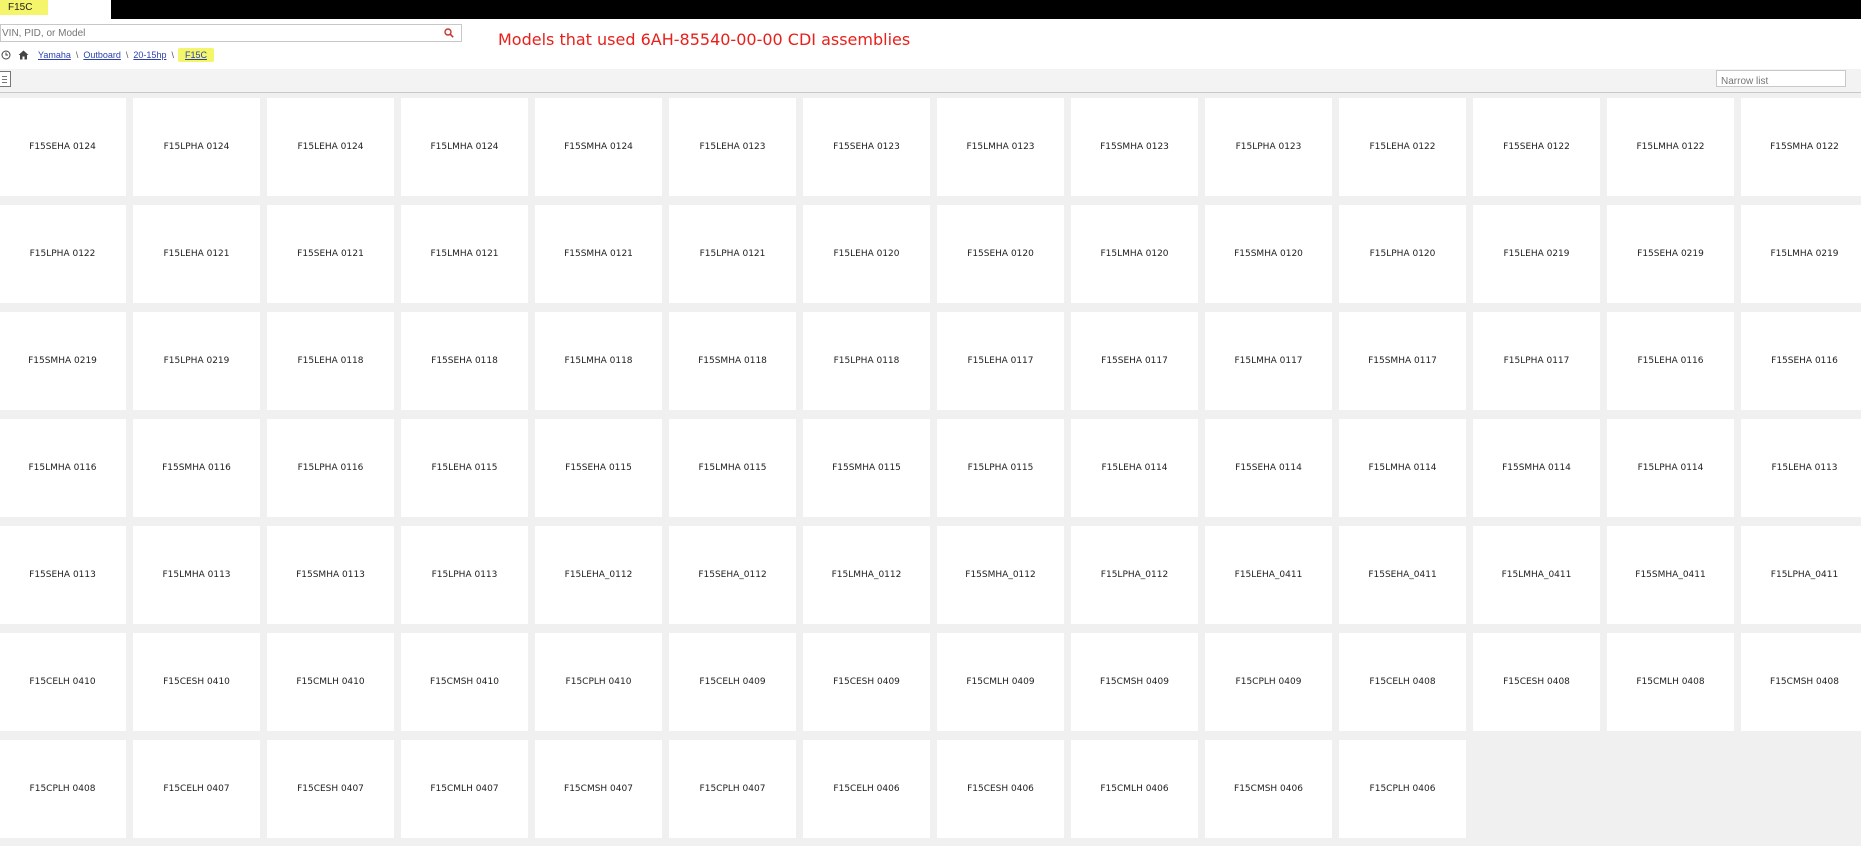 The height and width of the screenshot is (846, 1861). Describe the element at coordinates (598, 682) in the screenshot. I see `model-card: F15CPLH 0410` at that location.